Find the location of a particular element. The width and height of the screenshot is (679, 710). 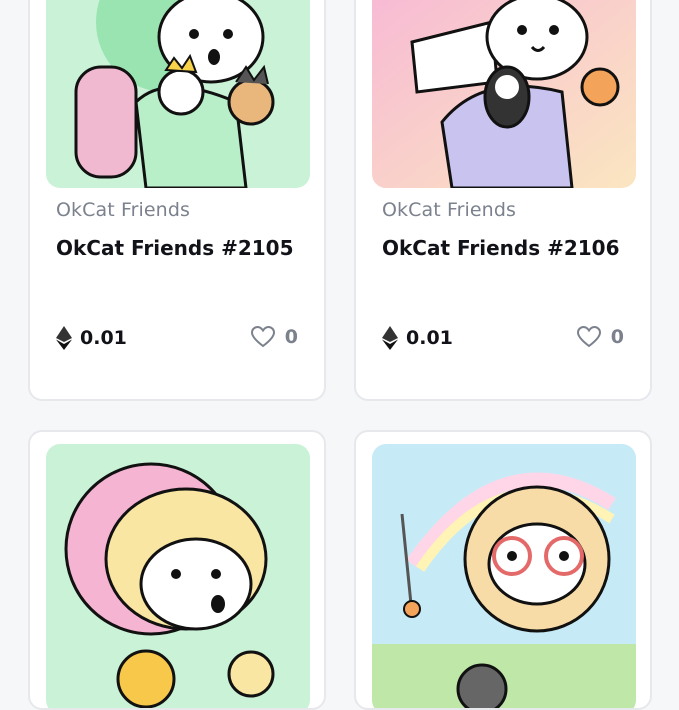

donut-cat-artwork is located at coordinates (504, 576).